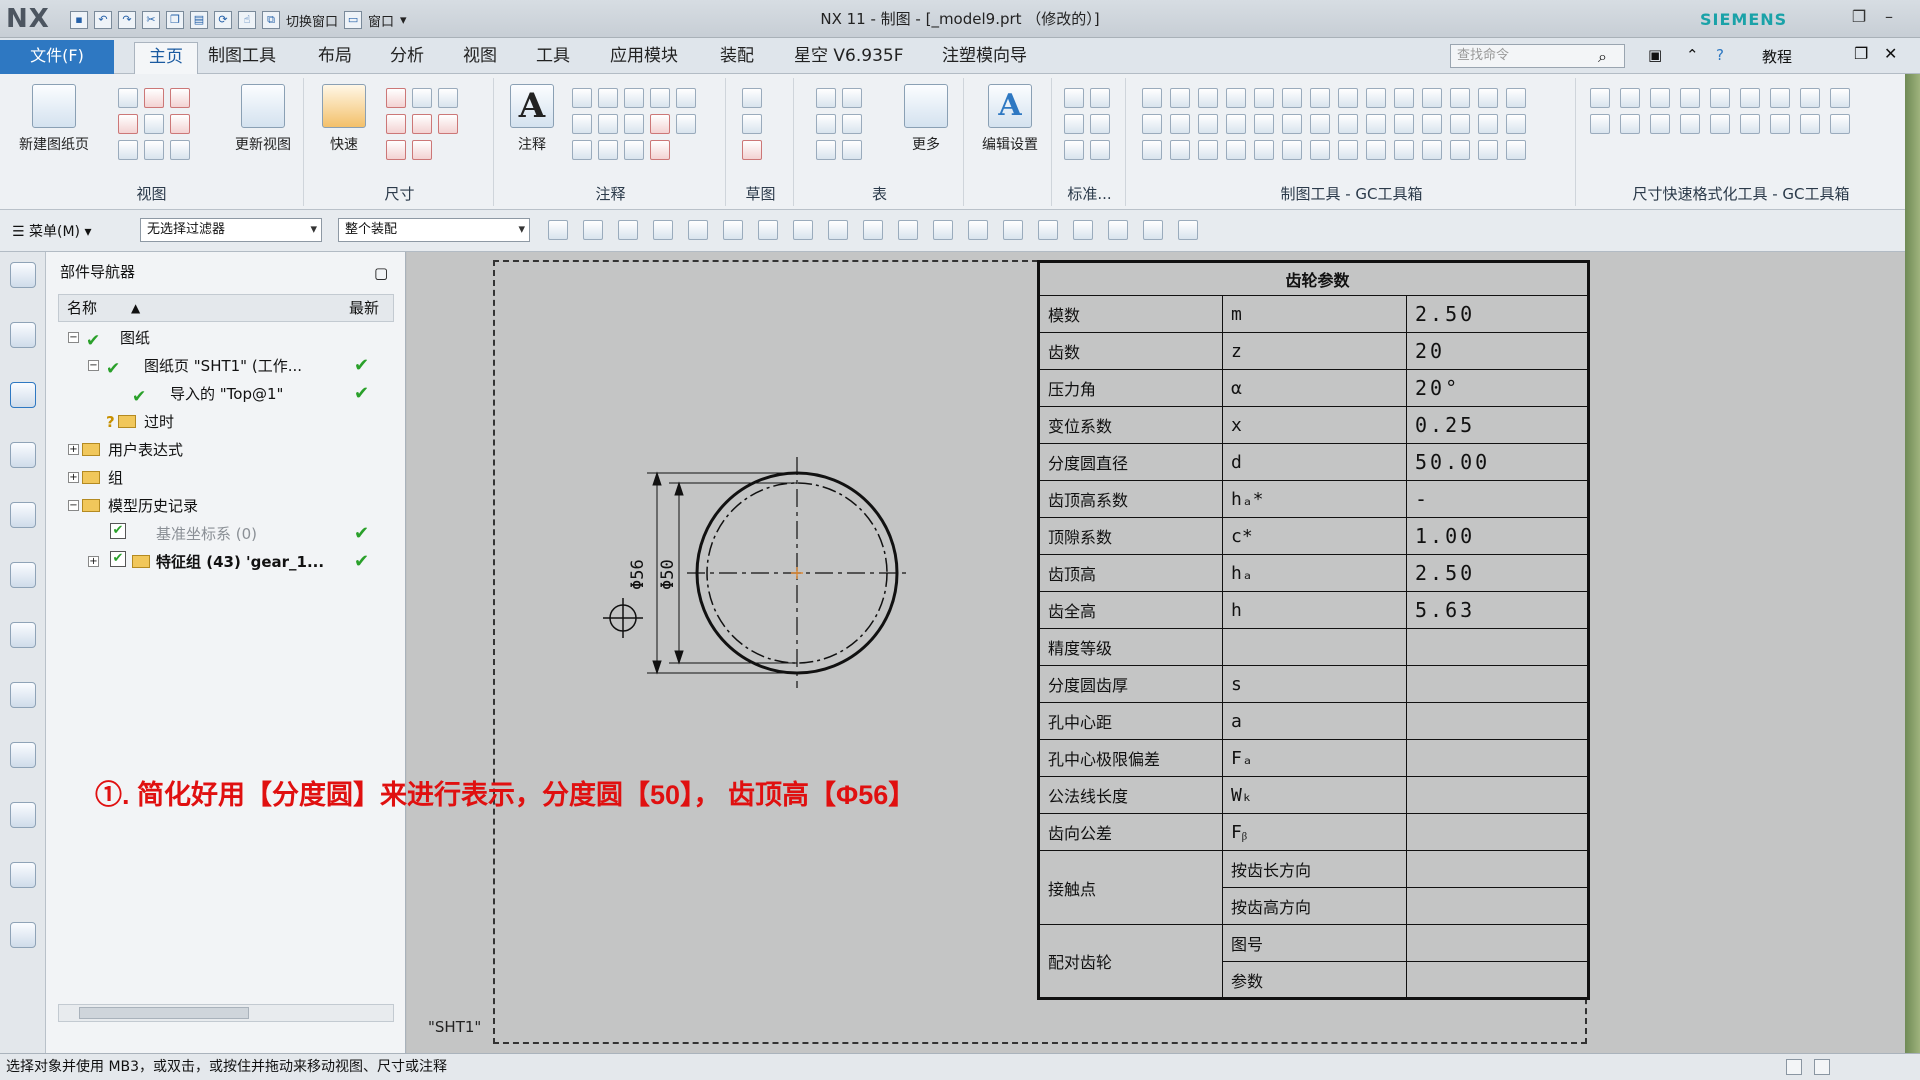 Image resolution: width=1920 pixels, height=1080 pixels. I want to click on switch-window-button: 切换窗口, so click(312, 20).